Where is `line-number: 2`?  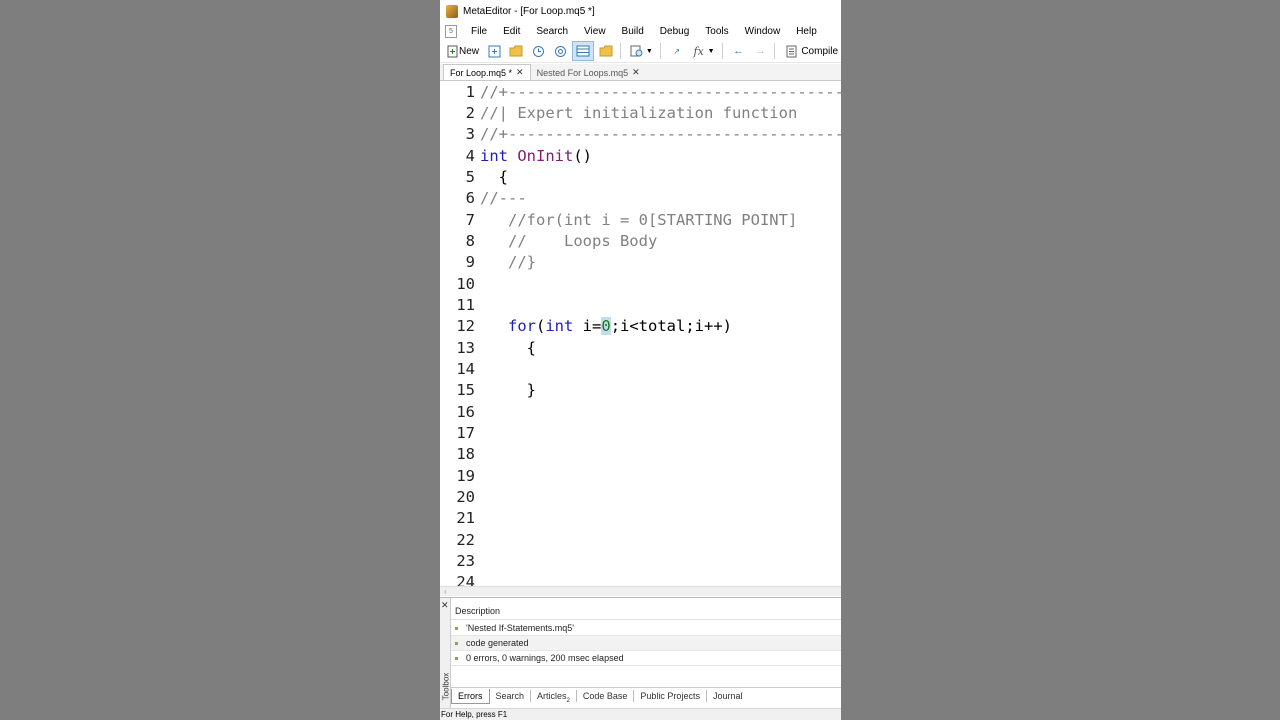 line-number: 2 is located at coordinates (470, 113).